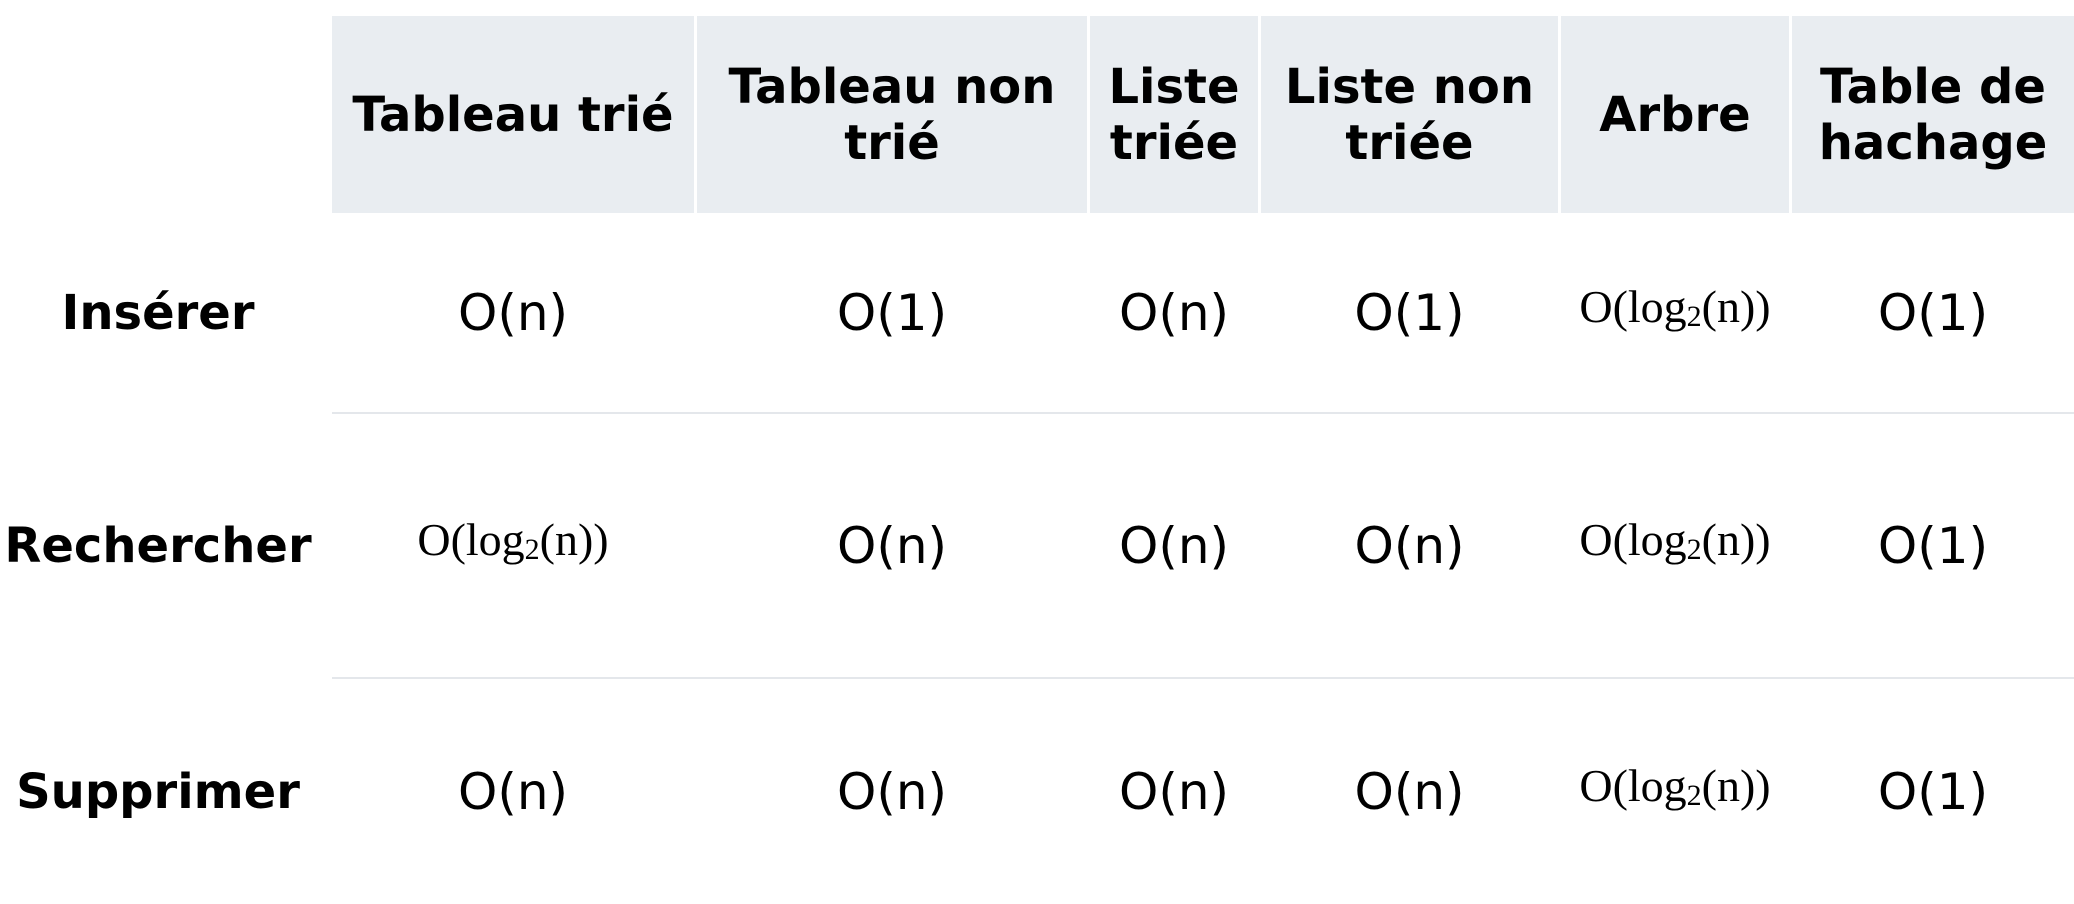 This screenshot has height=904, width=2074. What do you see at coordinates (892, 114) in the screenshot?
I see `column-header: Tableau non trié` at bounding box center [892, 114].